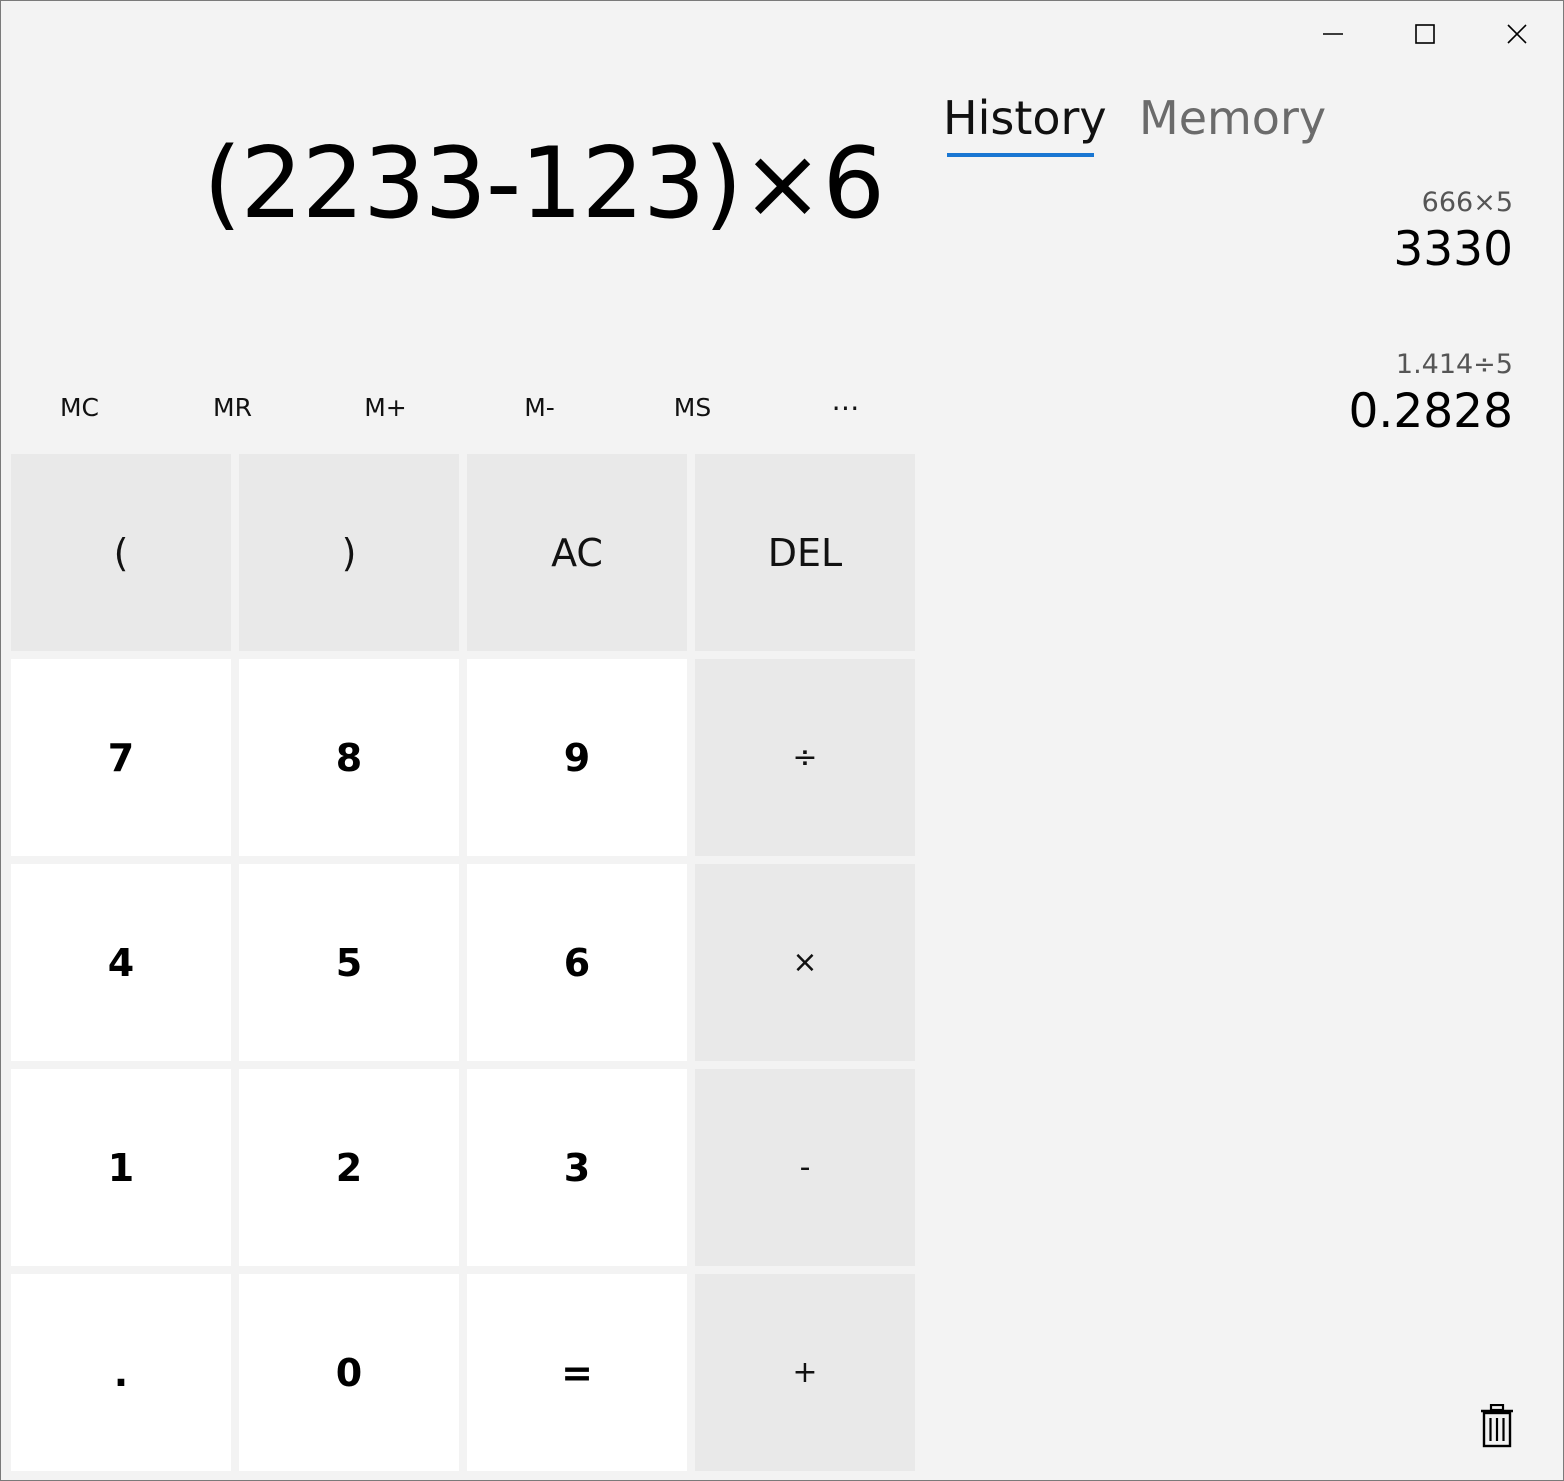 The width and height of the screenshot is (1564, 1481). I want to click on expression-display: (2233-123)×6, so click(544, 184).